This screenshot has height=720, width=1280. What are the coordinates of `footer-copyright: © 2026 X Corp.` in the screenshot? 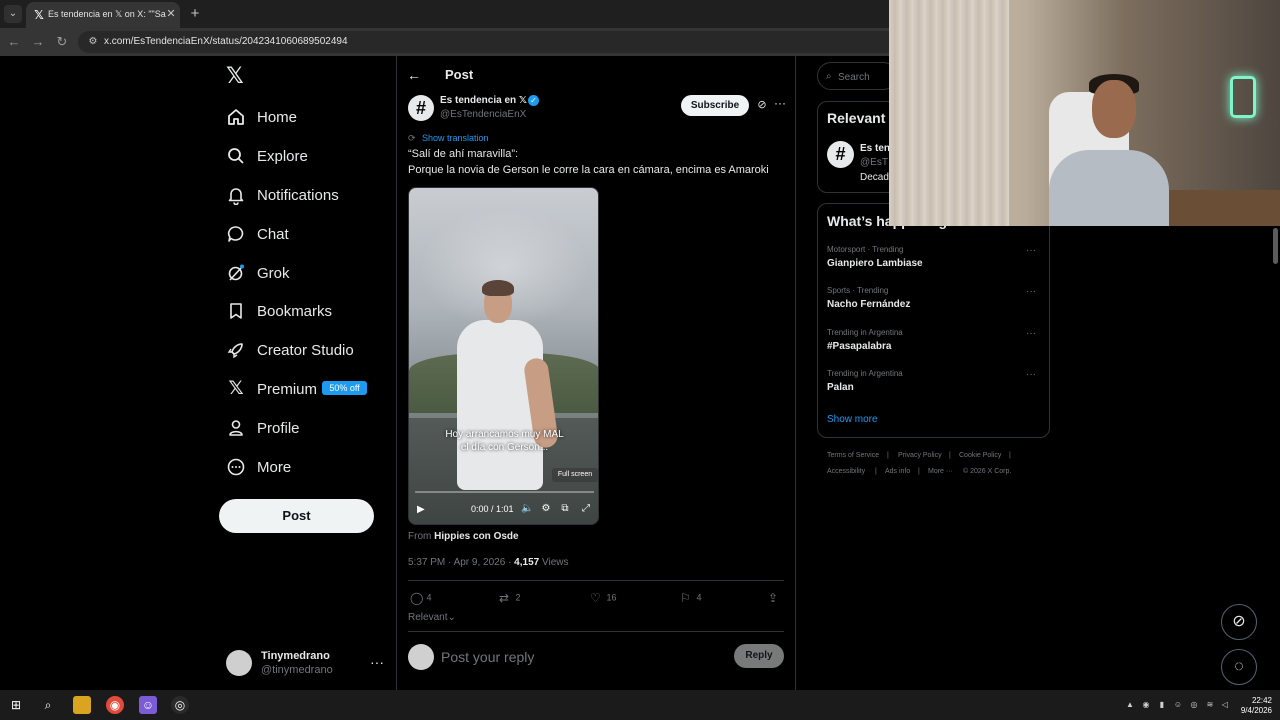 It's located at (987, 471).